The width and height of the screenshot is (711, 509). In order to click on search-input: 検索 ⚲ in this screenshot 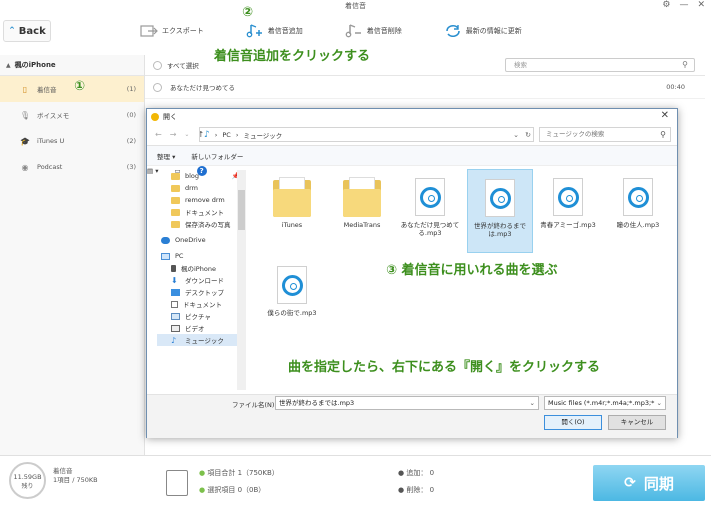, I will do `click(600, 65)`.